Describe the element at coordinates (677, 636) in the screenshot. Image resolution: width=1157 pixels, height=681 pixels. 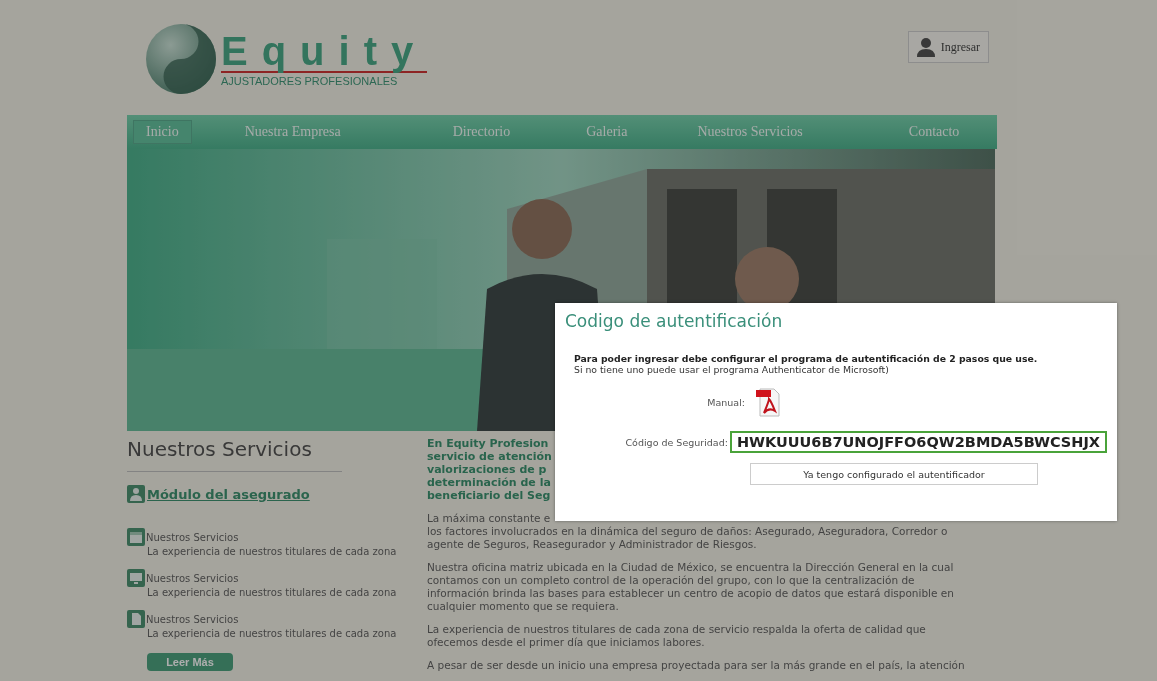
I see `paragraph: La experiencia de nuestros titulares de cada zona de servicio respalda la oferta de calidad que ofecemos desde el primer día que iniciamos labores.` at that location.